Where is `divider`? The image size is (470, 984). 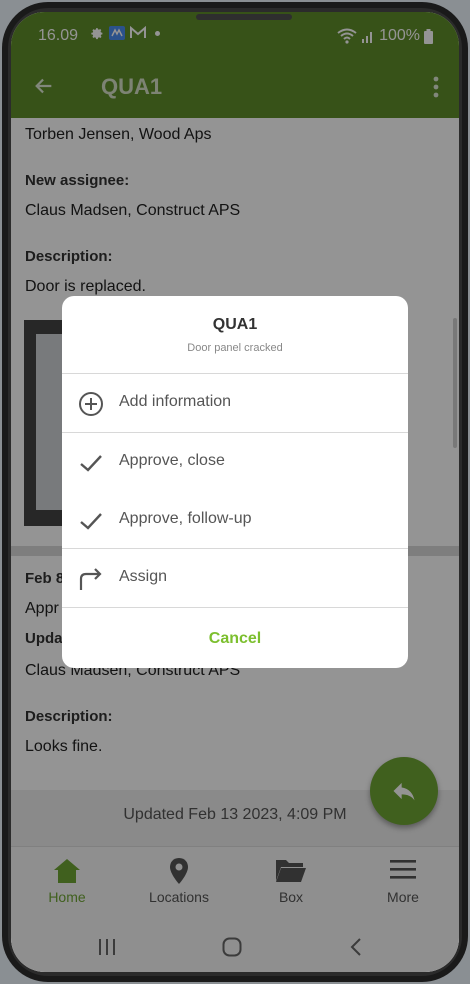 divider is located at coordinates (235, 607).